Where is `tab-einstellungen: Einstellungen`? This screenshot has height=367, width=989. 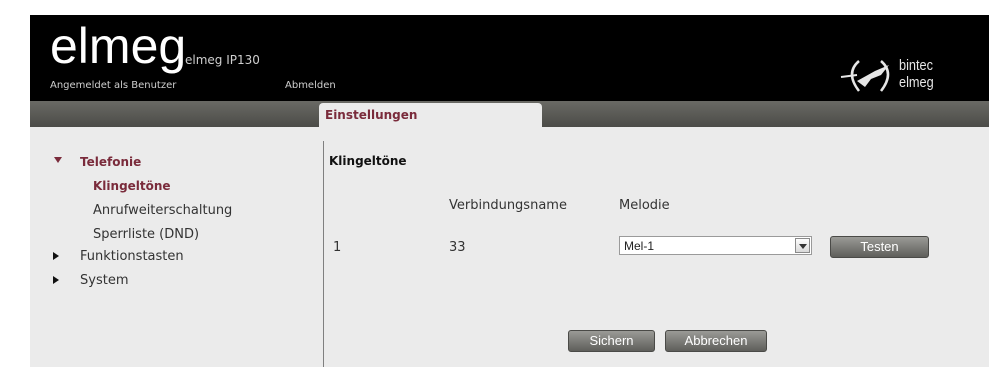 tab-einstellungen: Einstellungen is located at coordinates (430, 116).